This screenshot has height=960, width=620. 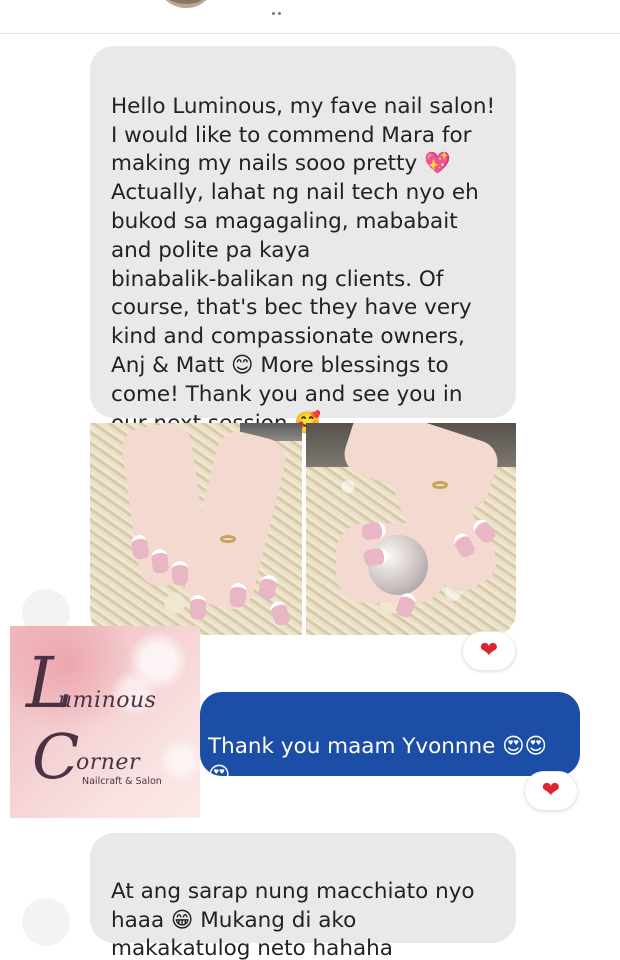 I want to click on logo-letter-c: C, so click(x=56, y=756).